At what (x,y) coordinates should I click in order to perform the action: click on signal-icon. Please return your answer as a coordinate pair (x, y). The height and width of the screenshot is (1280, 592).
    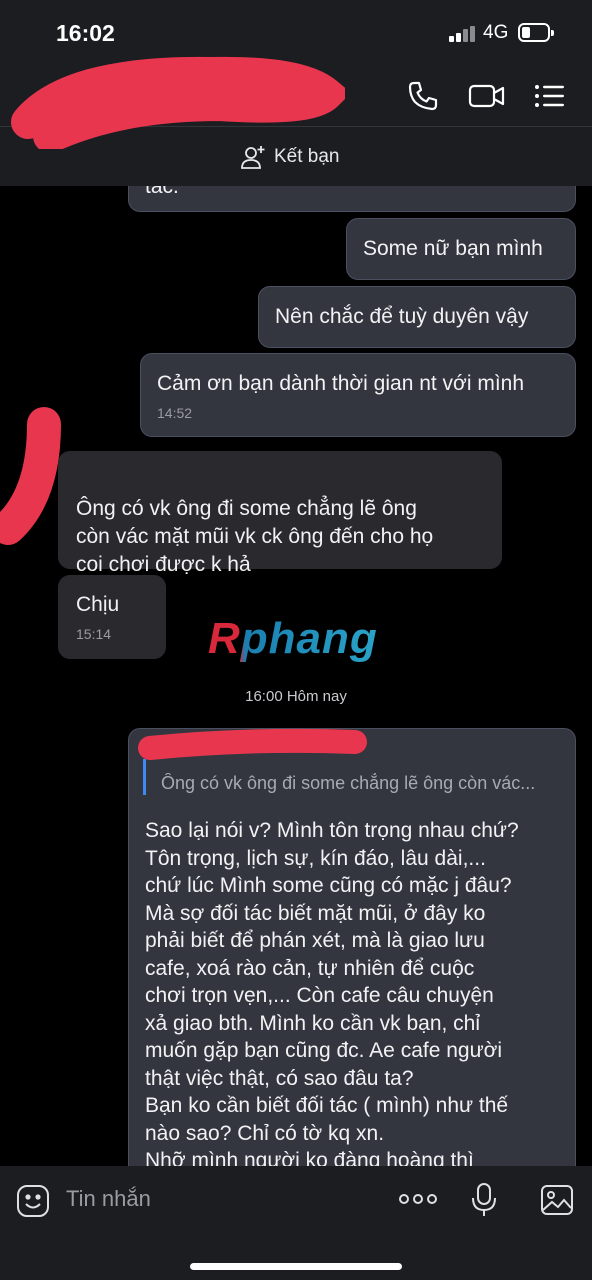
    Looking at the image, I should click on (462, 34).